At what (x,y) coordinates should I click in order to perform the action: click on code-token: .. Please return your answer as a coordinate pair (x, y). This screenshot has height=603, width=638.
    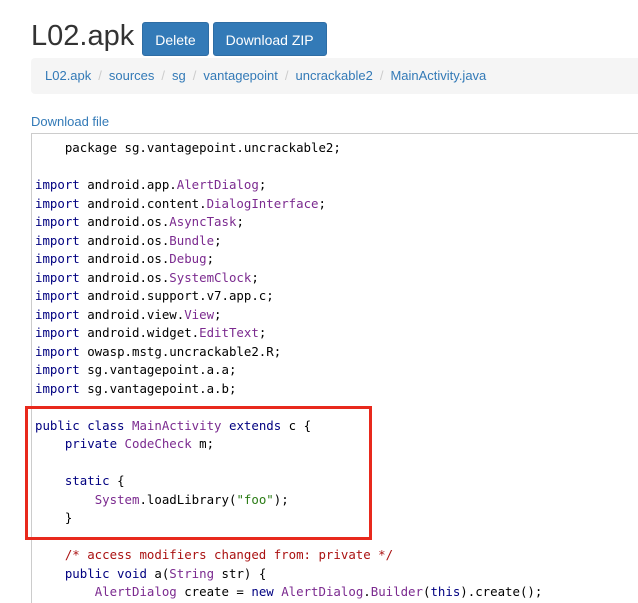
    Looking at the image, I should click on (367, 591).